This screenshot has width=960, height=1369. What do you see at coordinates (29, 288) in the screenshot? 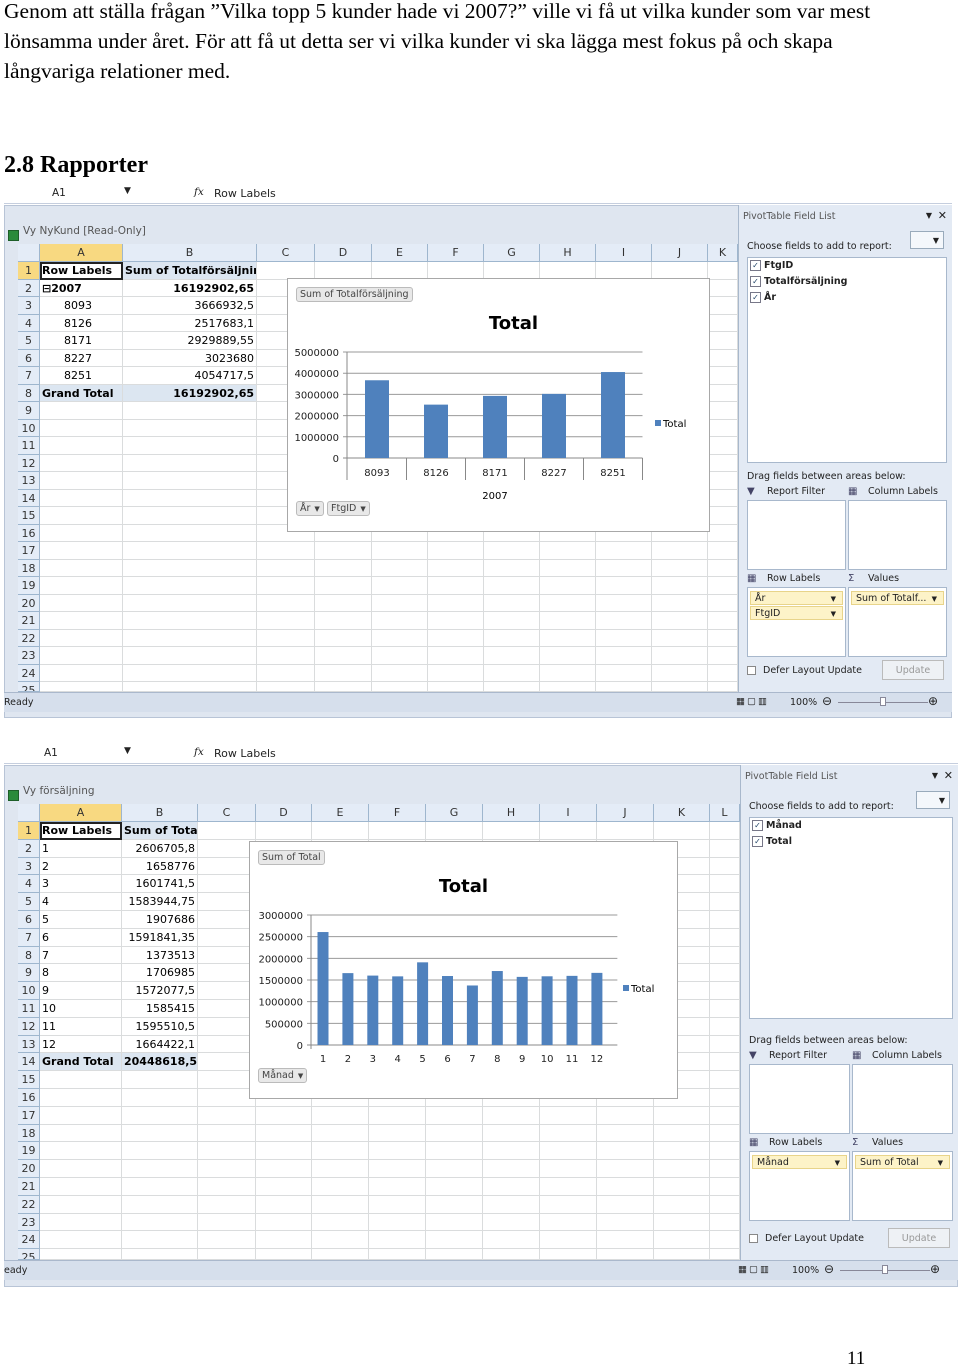
I see `row-header: 2` at bounding box center [29, 288].